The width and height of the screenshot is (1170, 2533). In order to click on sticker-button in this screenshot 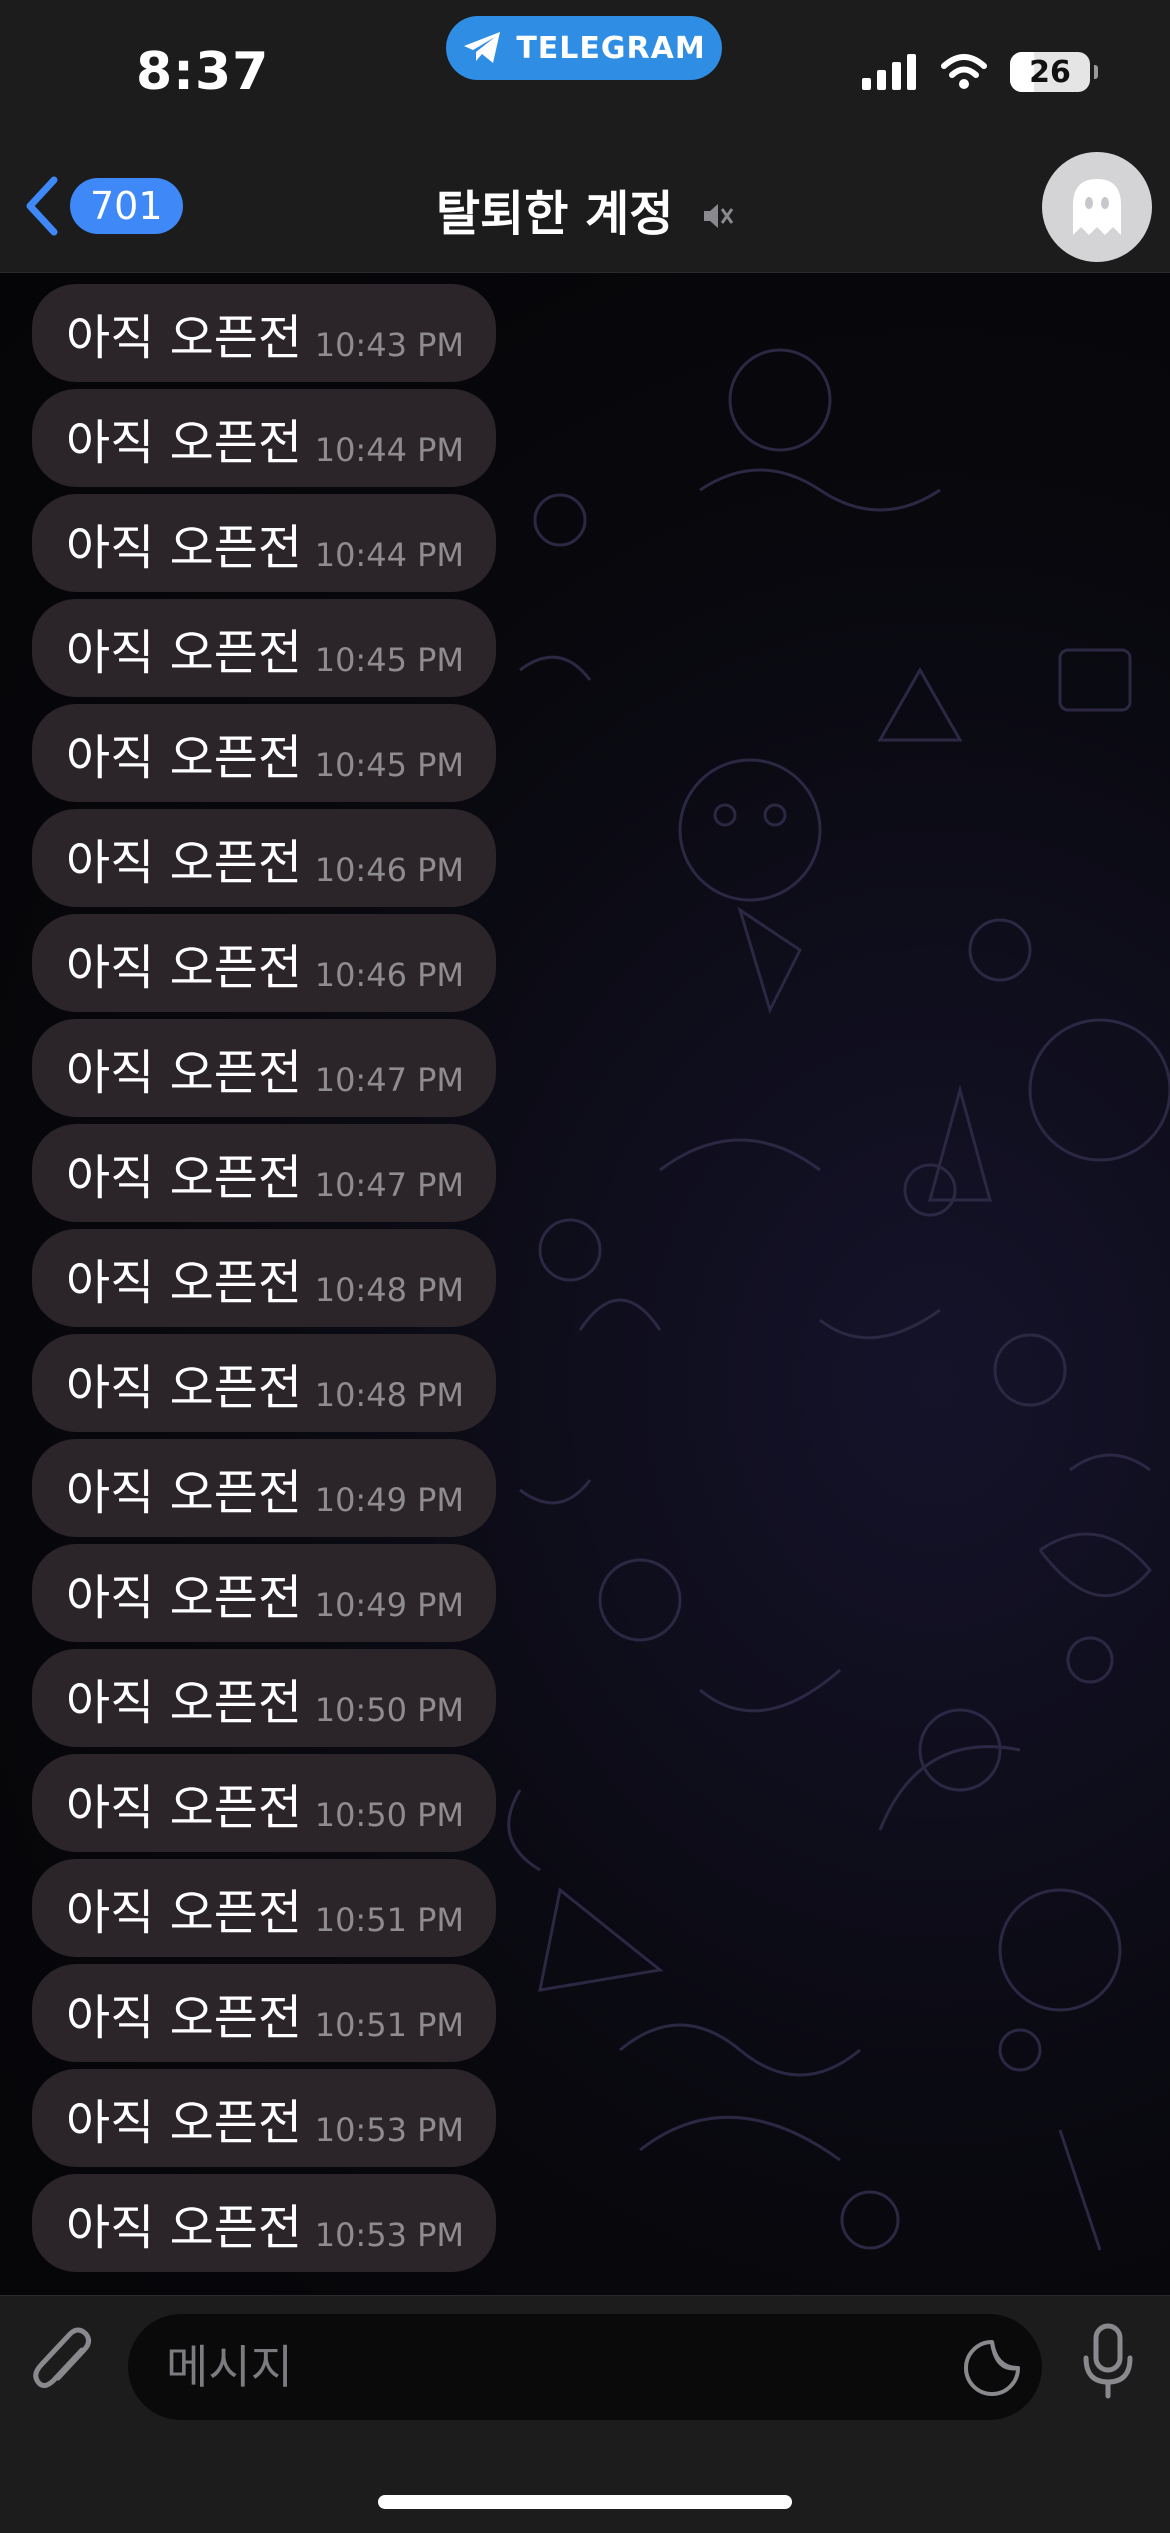, I will do `click(992, 2370)`.